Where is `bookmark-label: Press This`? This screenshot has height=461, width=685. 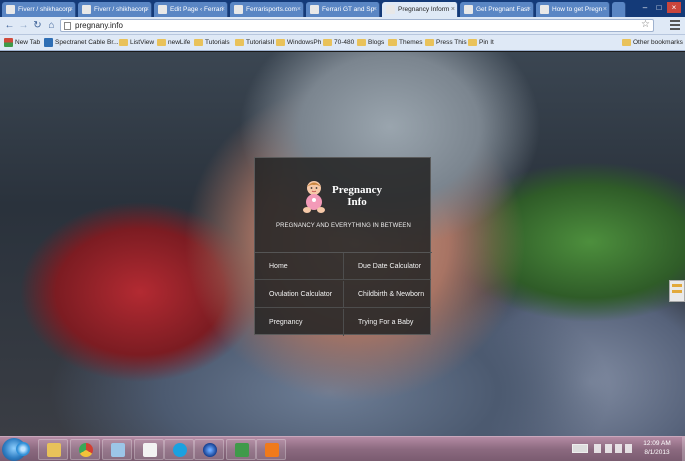
bookmark-label: Press This is located at coordinates (451, 42).